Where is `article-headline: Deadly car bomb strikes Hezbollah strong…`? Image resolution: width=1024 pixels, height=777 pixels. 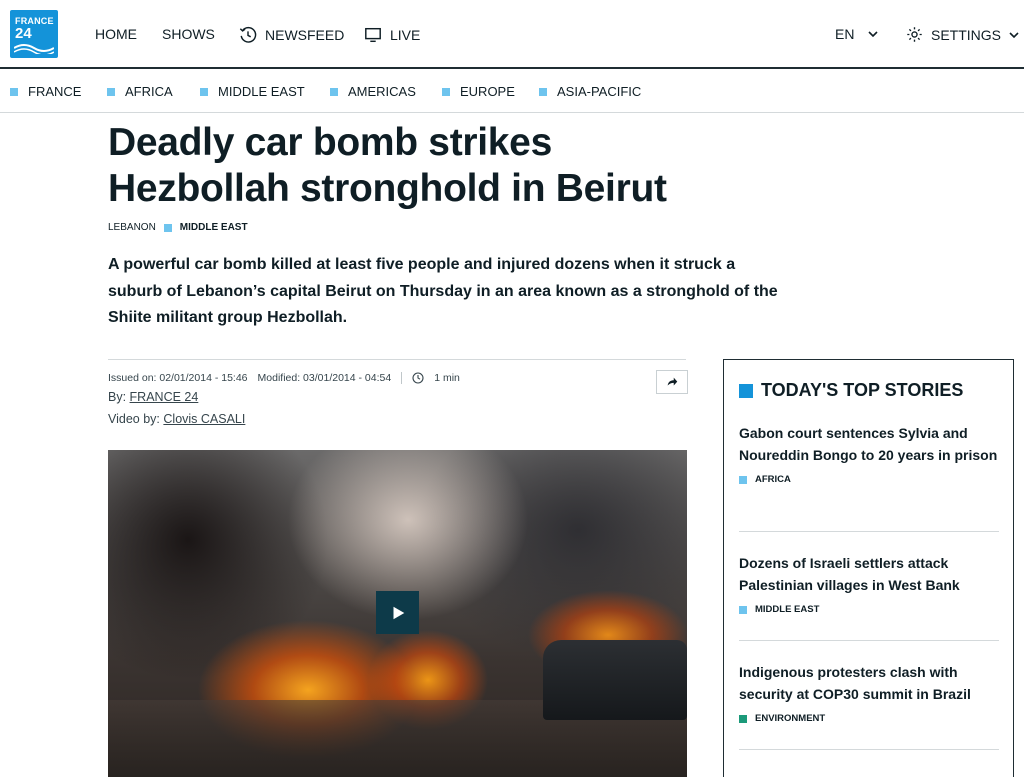 article-headline: Deadly car bomb strikes Hezbollah strong… is located at coordinates (428, 166).